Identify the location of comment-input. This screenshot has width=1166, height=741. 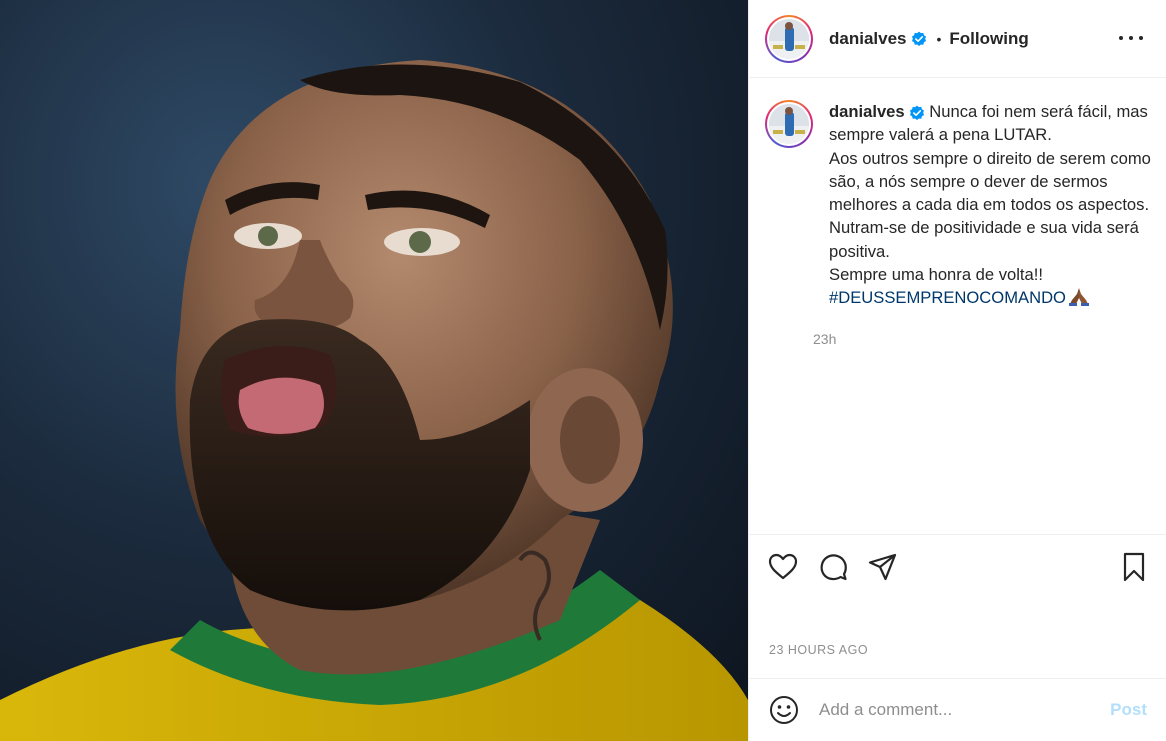
(959, 710).